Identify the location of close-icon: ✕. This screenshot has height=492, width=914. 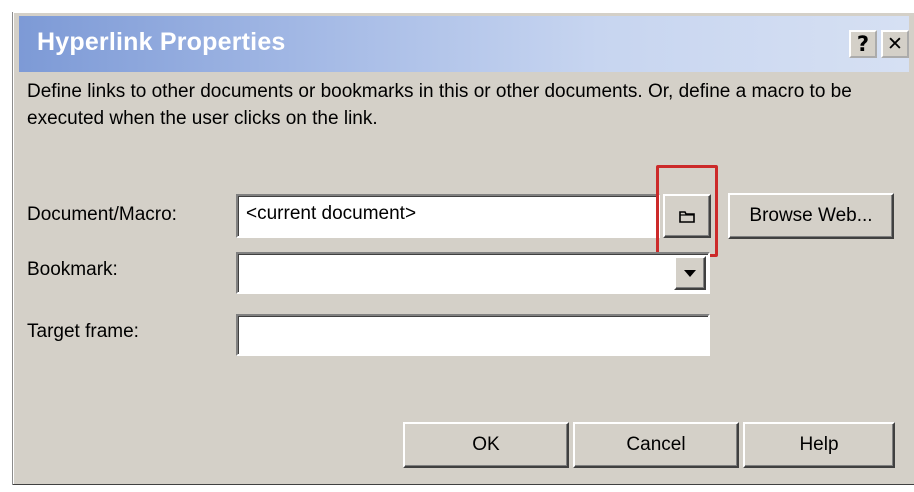
(895, 44).